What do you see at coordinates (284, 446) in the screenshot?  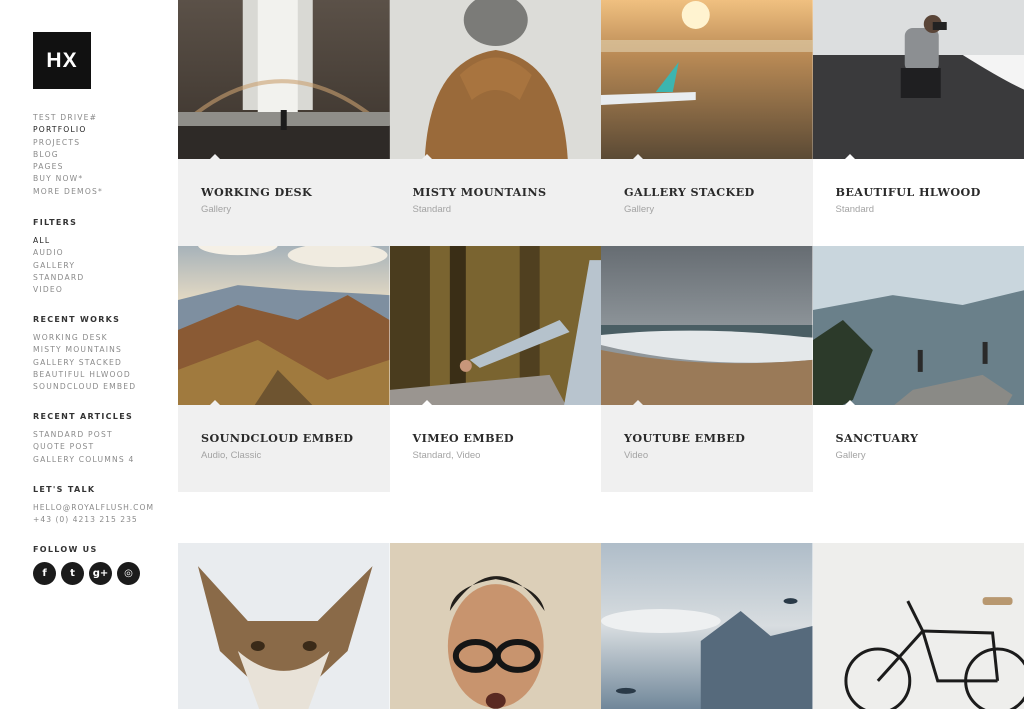 I see `portfolio-caption: SOUNDCLOUD EMBED Audio, Classic` at bounding box center [284, 446].